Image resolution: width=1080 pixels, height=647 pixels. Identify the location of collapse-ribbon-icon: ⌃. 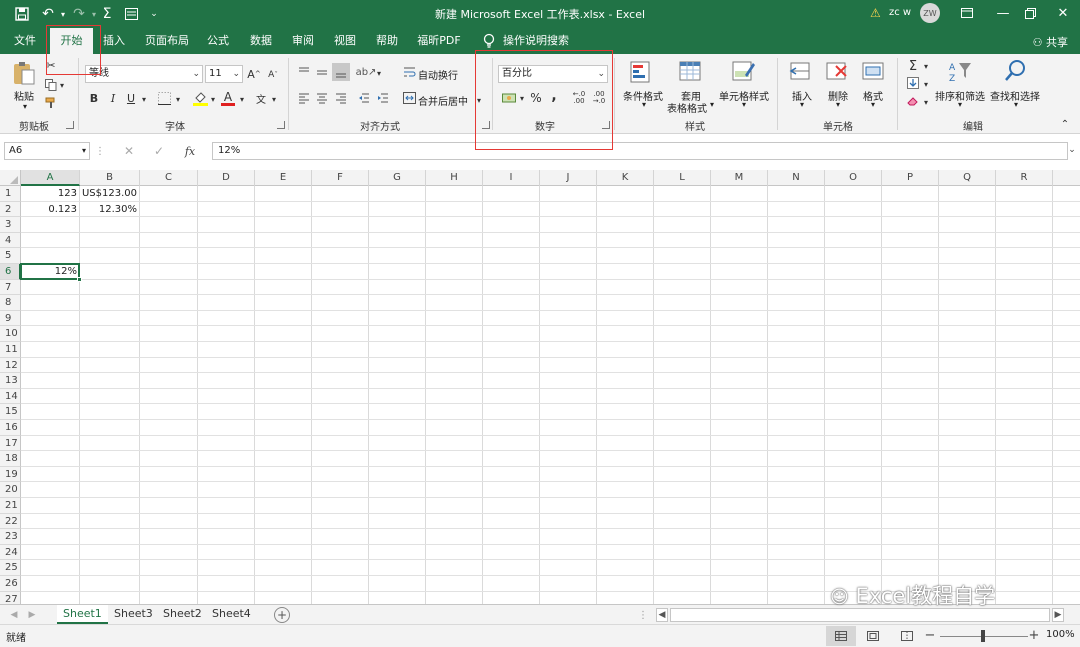
(1065, 124).